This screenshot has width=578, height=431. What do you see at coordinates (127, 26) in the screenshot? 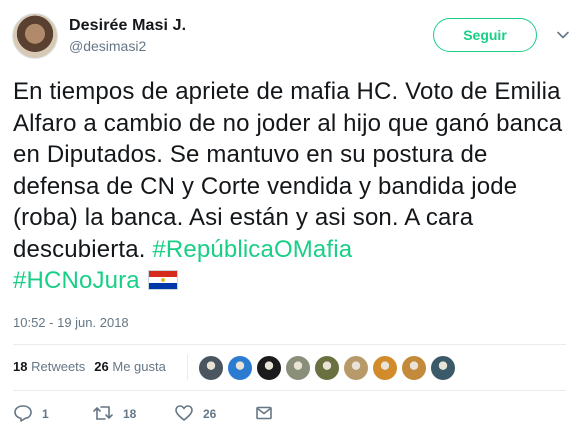
I see `author-name: Desirée Masi J.` at bounding box center [127, 26].